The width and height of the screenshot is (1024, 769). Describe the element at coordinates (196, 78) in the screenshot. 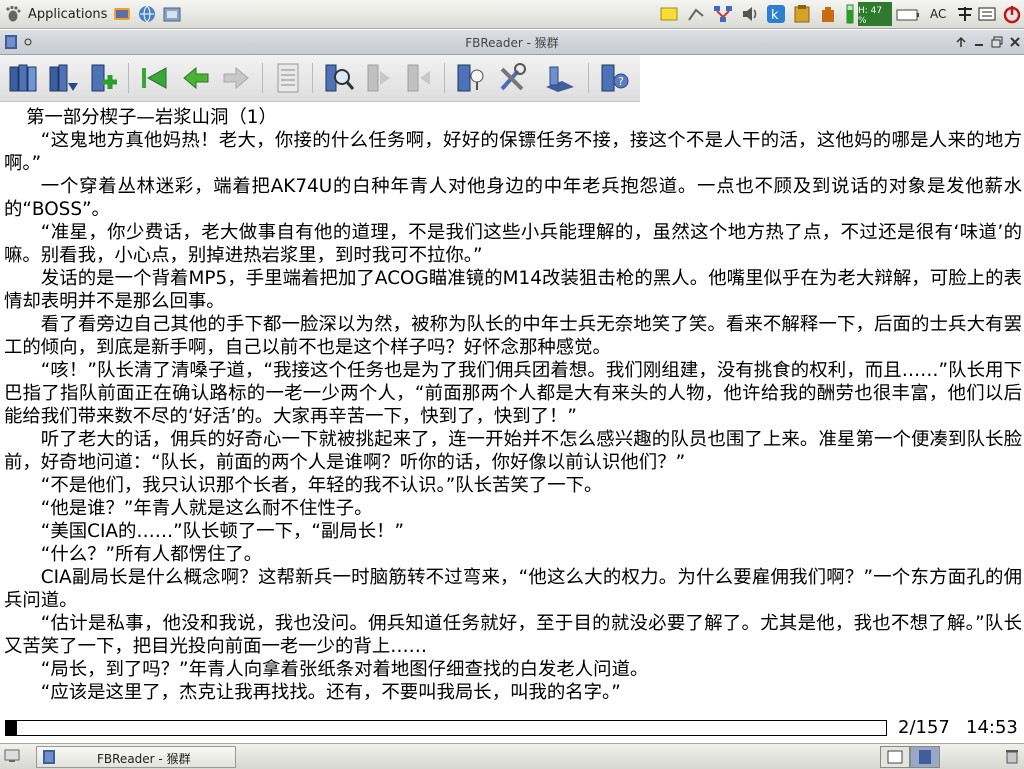

I see `back-icon` at that location.